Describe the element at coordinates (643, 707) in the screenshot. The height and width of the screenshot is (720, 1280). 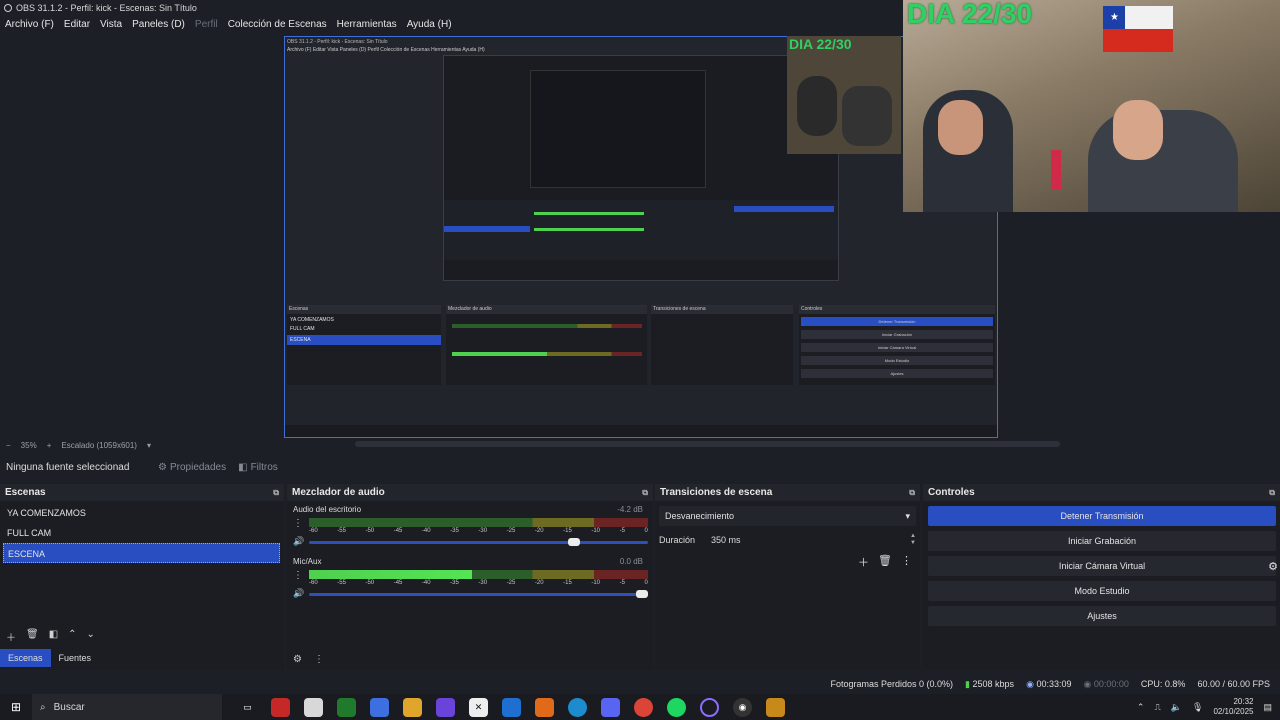
I see `chrome-icon` at that location.